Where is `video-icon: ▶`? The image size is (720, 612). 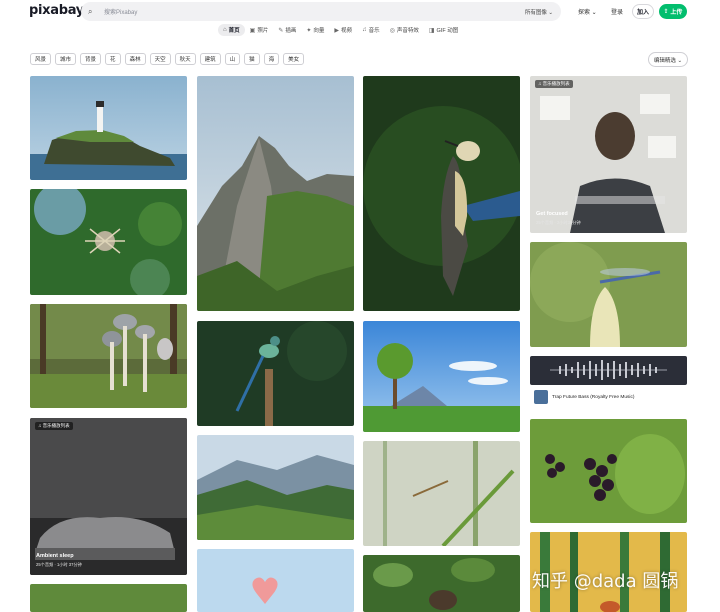 video-icon: ▶ is located at coordinates (337, 30).